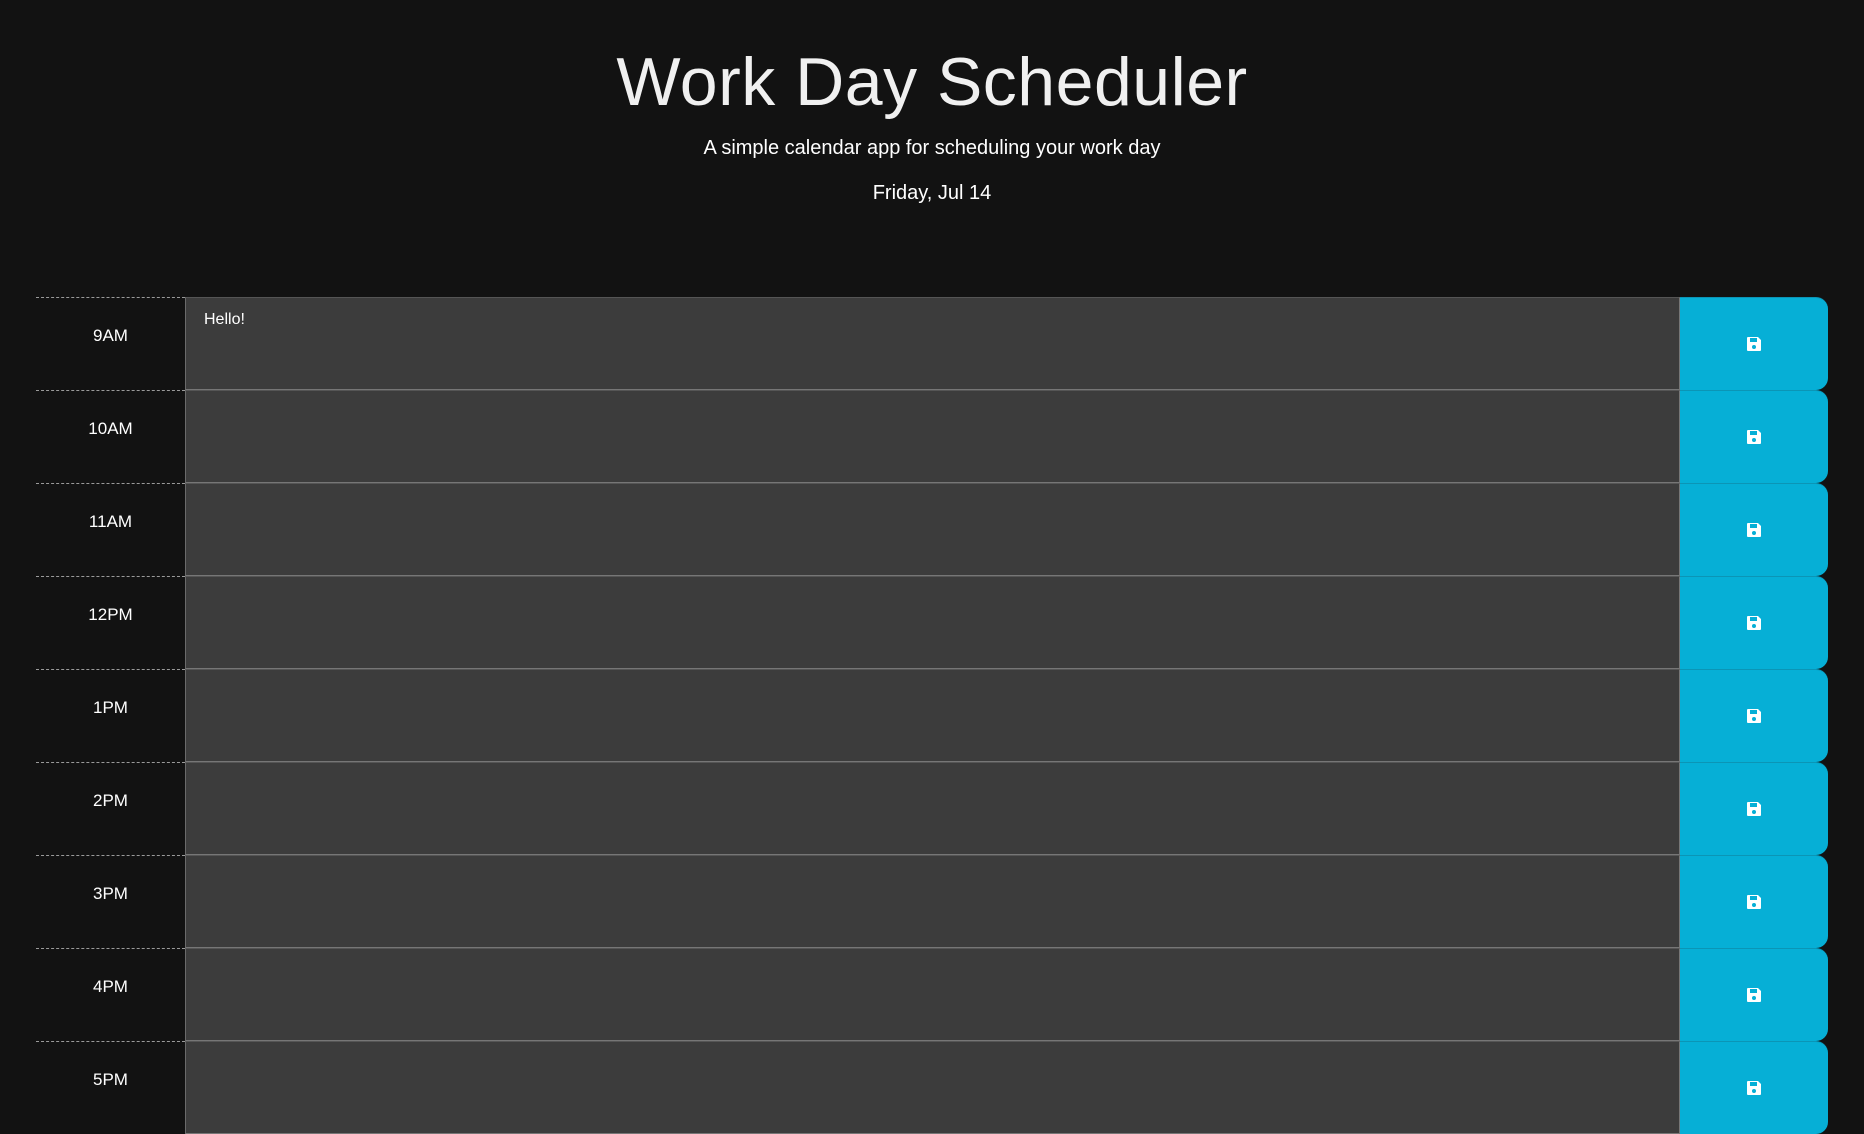 The width and height of the screenshot is (1864, 1134). I want to click on hour-label: 9AM, so click(110, 343).